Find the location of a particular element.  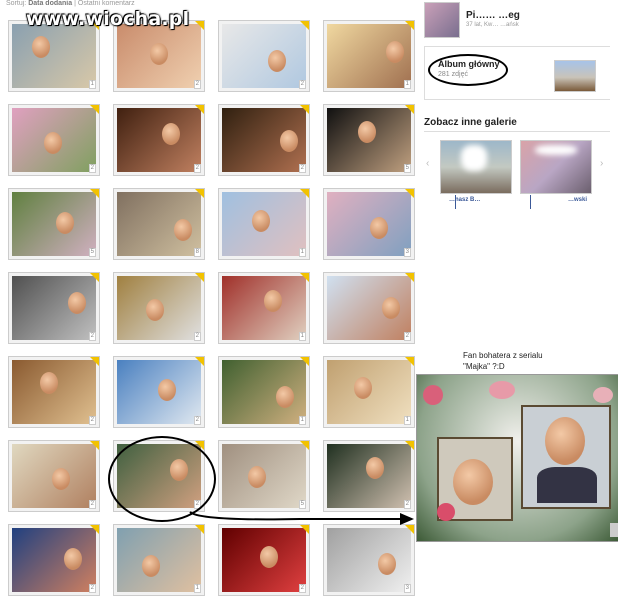

arrow-line is located at coordinates (294, 516).